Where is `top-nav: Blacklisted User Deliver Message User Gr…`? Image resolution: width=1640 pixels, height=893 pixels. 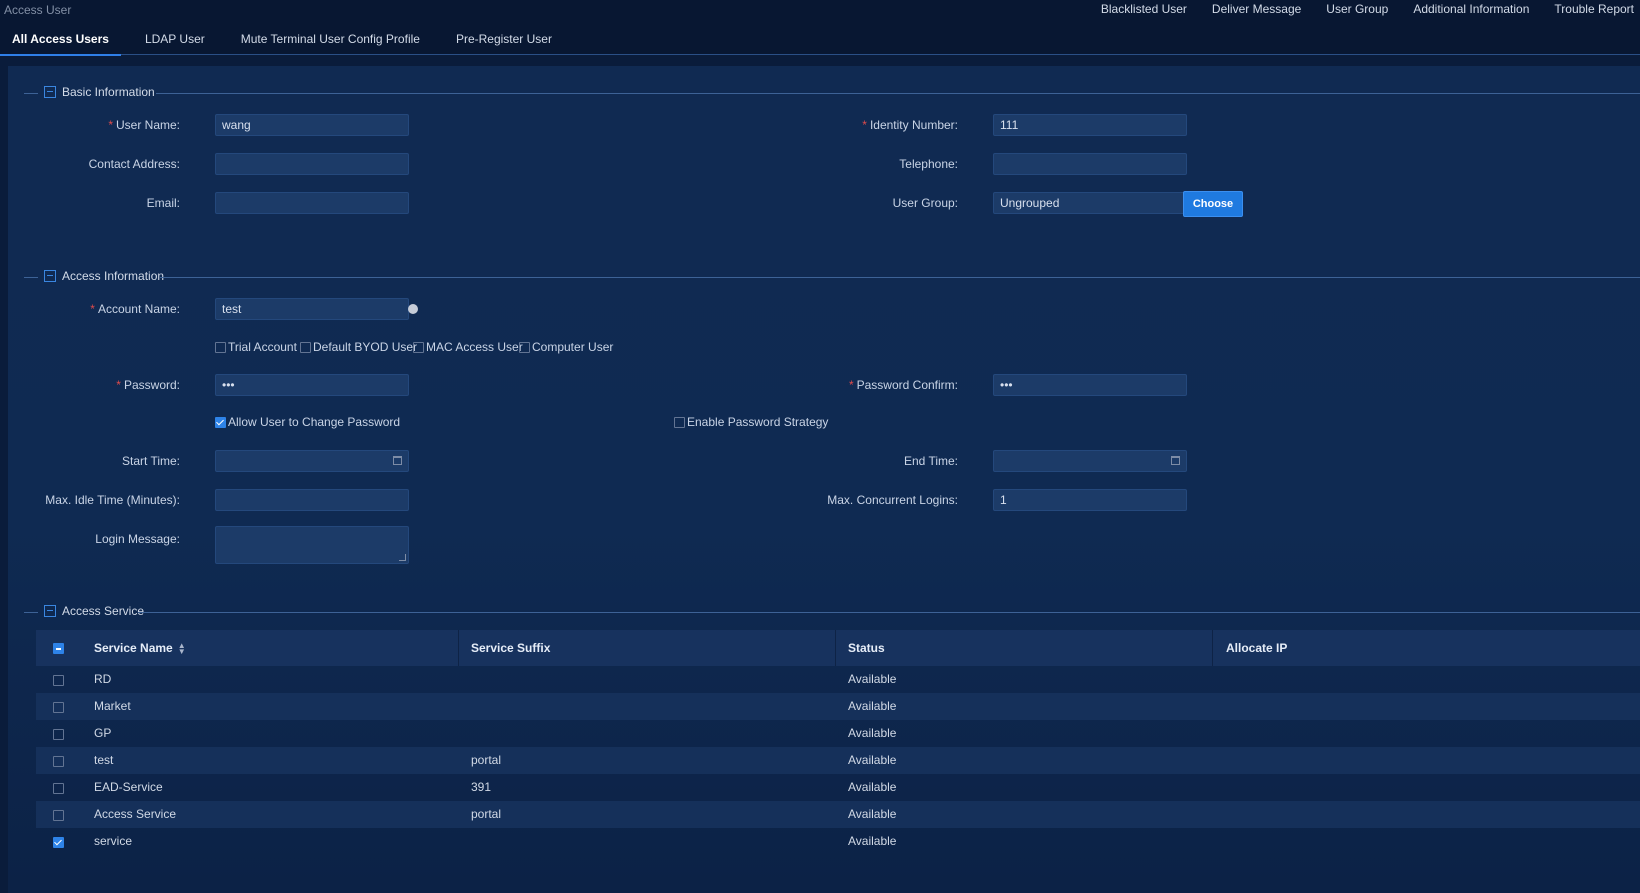 top-nav: Blacklisted User Deliver Message User Gr… is located at coordinates (1358, 9).